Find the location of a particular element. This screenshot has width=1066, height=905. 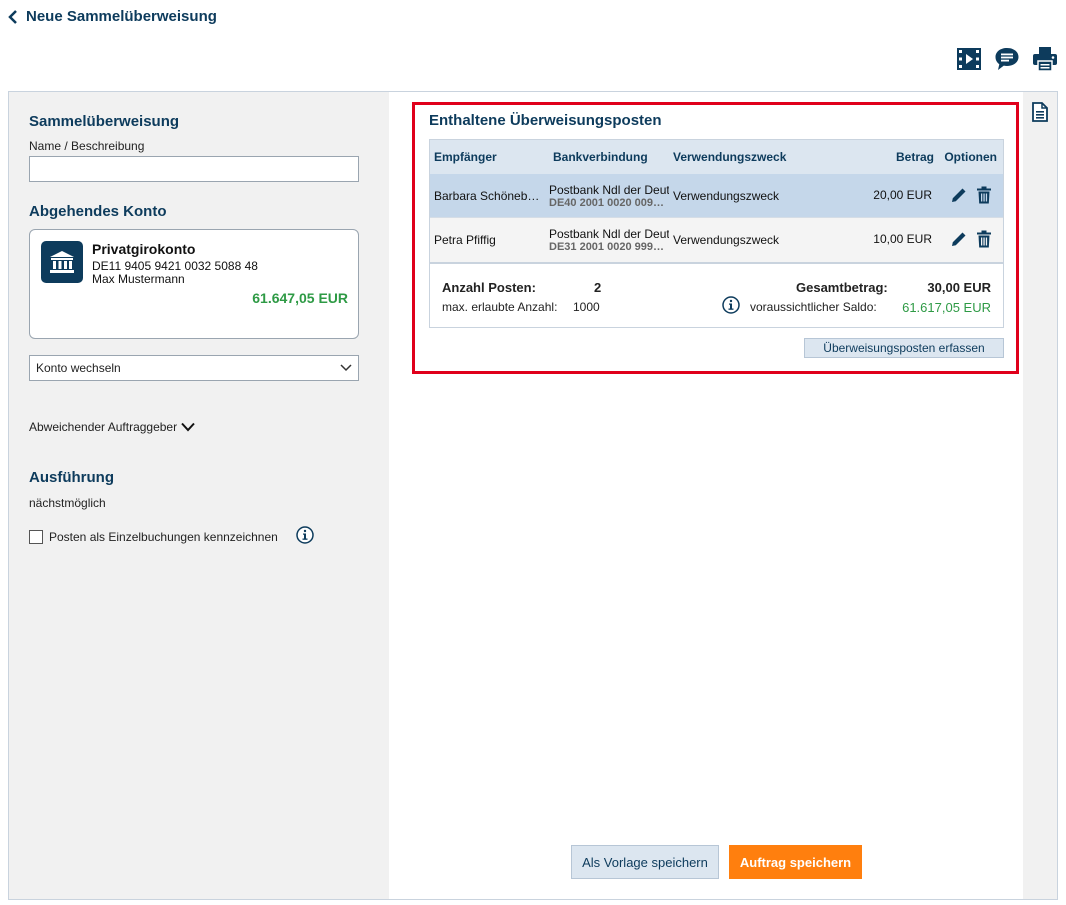

save-template-button: Als Vorlage speichern is located at coordinates (645, 862).